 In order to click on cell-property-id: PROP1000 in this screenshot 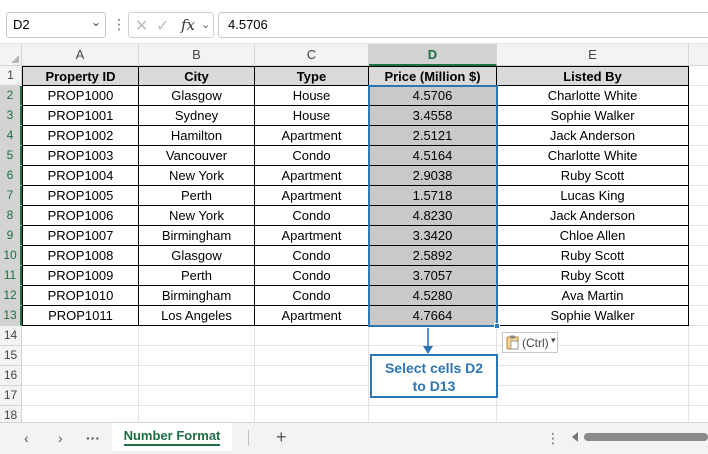, I will do `click(80, 96)`.